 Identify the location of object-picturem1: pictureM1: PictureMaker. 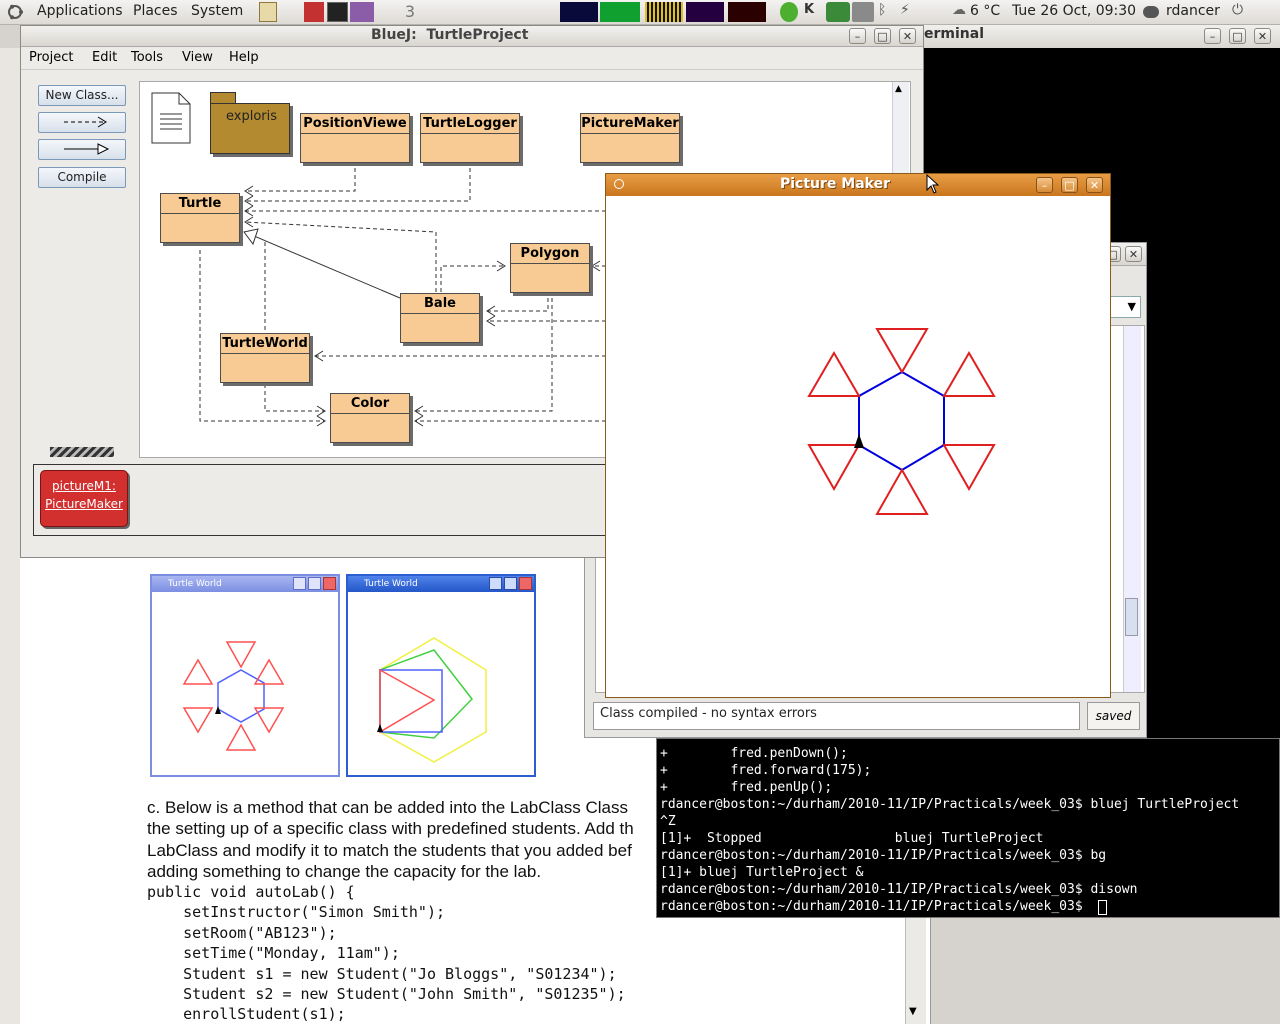
(84, 498).